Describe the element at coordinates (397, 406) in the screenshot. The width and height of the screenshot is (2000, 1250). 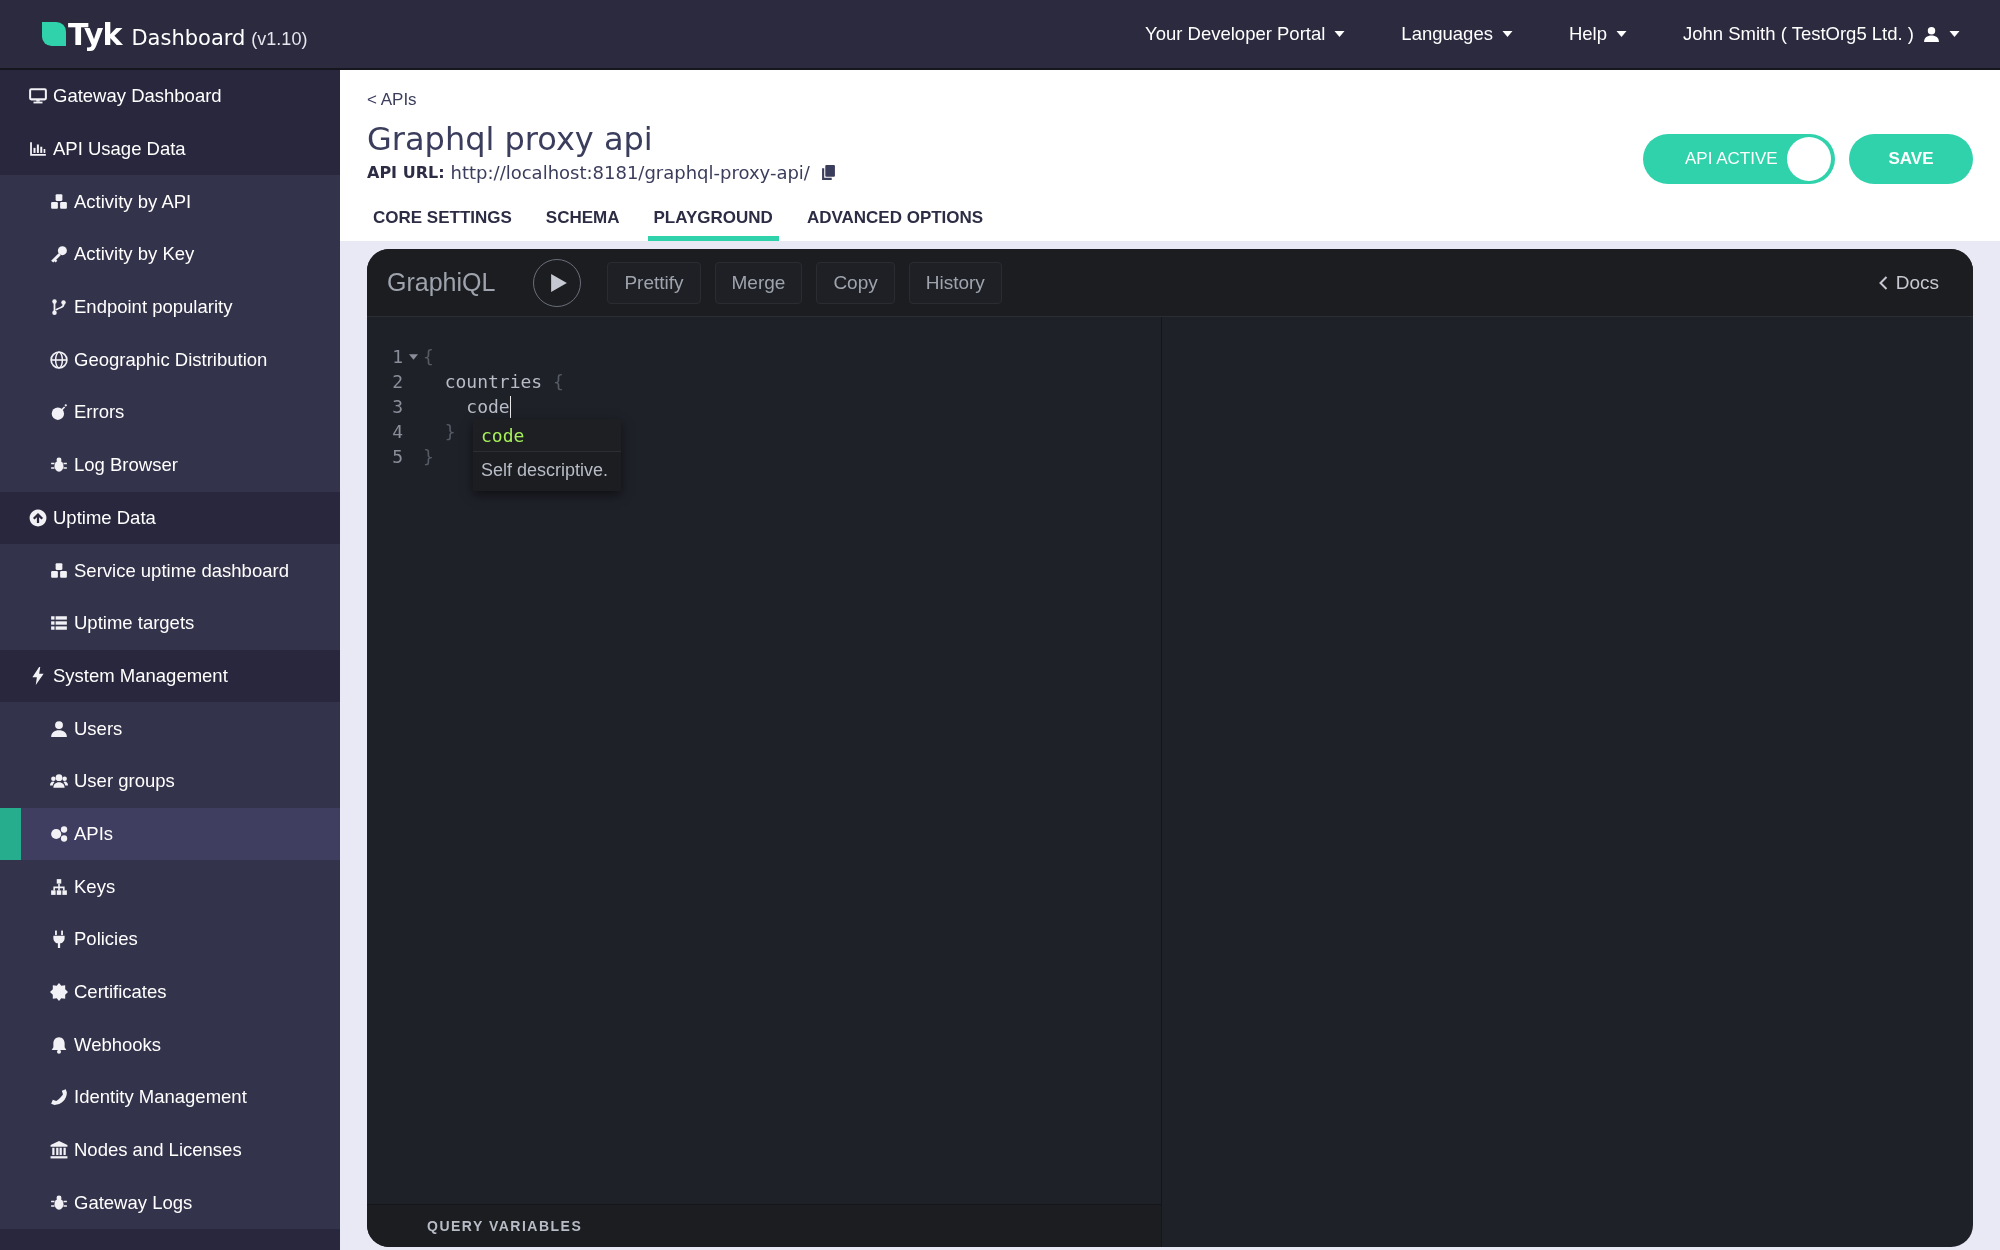
I see `line-number: 3` at that location.